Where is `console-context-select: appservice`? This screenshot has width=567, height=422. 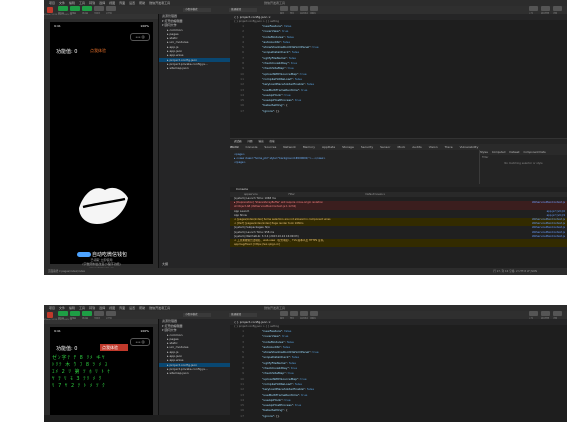 console-context-select: appservice is located at coordinates (251, 194).